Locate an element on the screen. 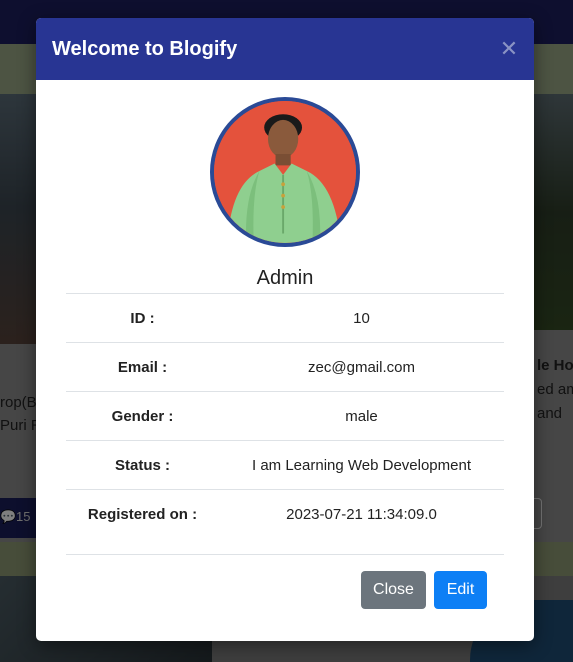  profile-name: Admin is located at coordinates (285, 278).